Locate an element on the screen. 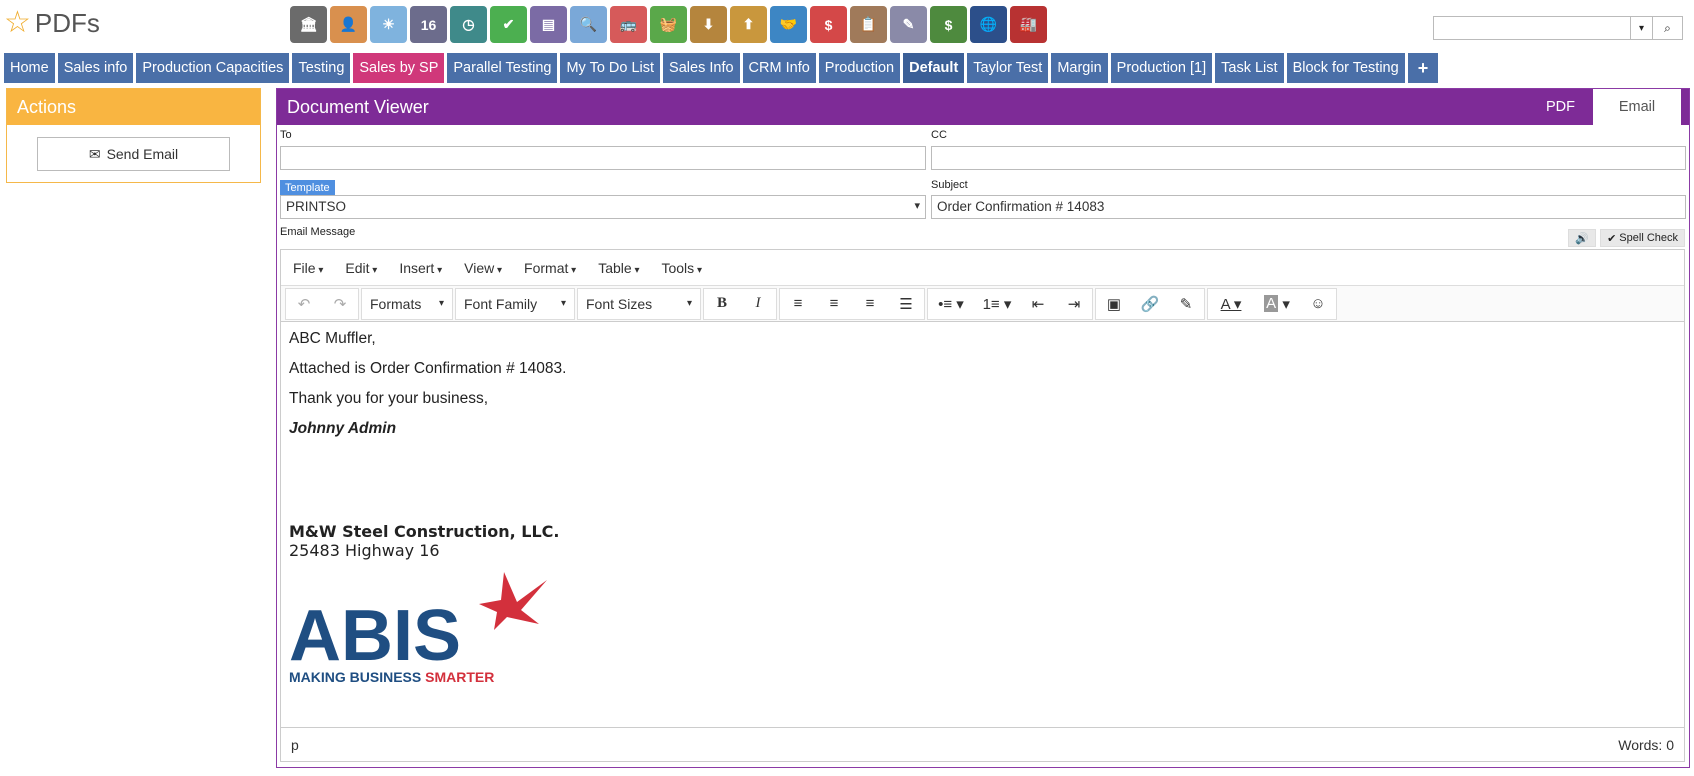 Image resolution: width=1694 pixels, height=776 pixels. tab-sales-by-sp: Sales by SP is located at coordinates (399, 68).